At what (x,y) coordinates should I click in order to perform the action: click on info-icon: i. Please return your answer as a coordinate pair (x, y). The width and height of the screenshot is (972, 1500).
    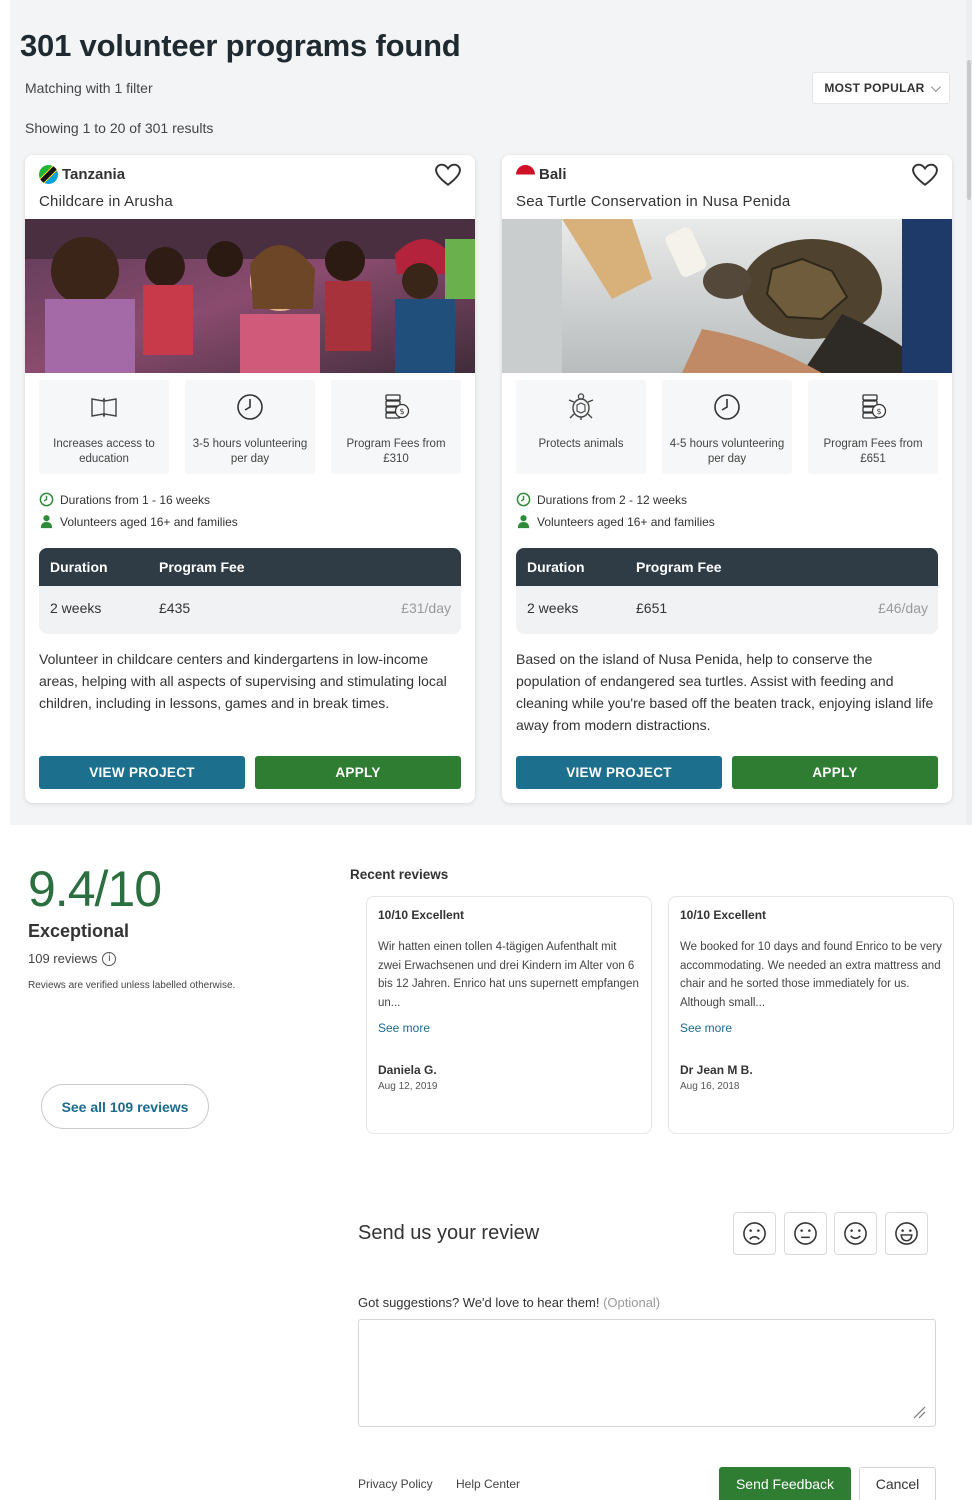
    Looking at the image, I should click on (109, 958).